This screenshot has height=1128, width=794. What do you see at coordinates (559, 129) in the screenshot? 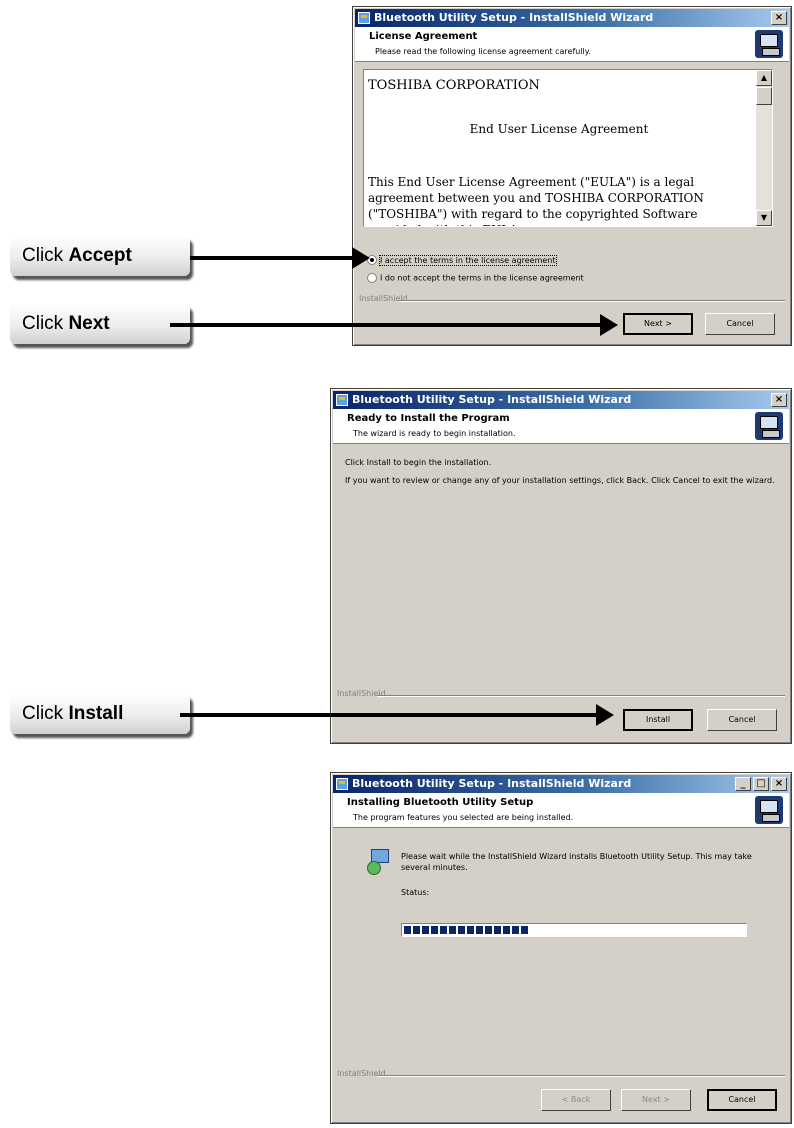
I see `eula-heading: End User License Agreement` at bounding box center [559, 129].